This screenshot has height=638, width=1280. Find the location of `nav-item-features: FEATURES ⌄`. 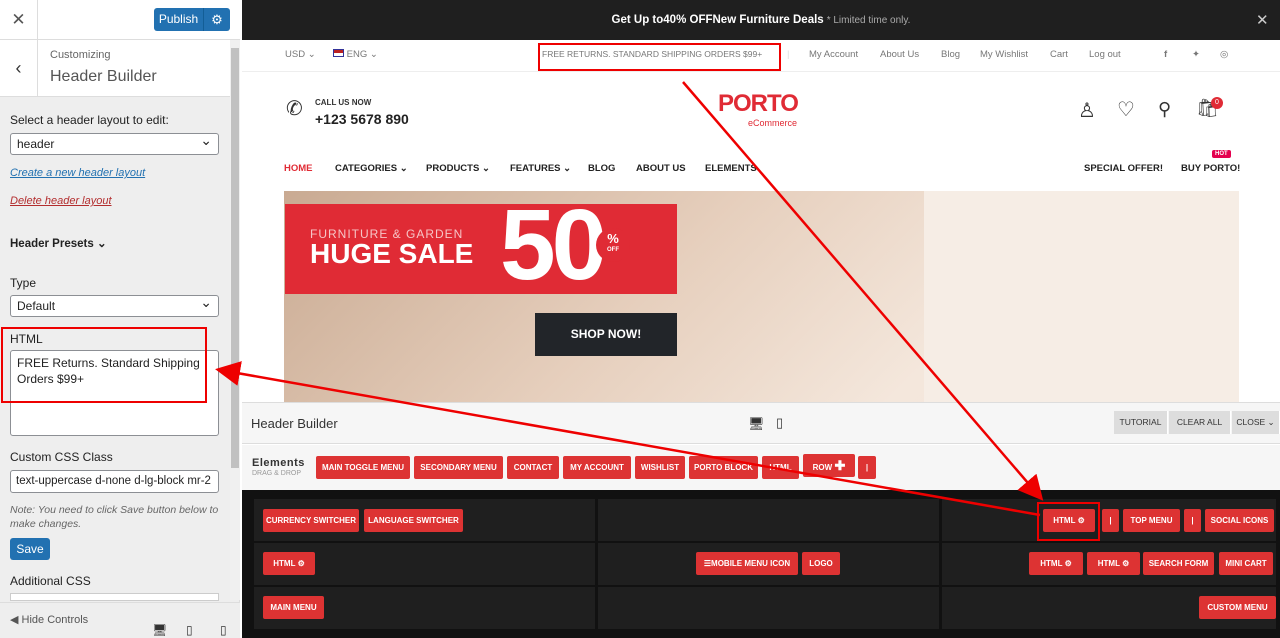

nav-item-features: FEATURES ⌄ is located at coordinates (540, 168).